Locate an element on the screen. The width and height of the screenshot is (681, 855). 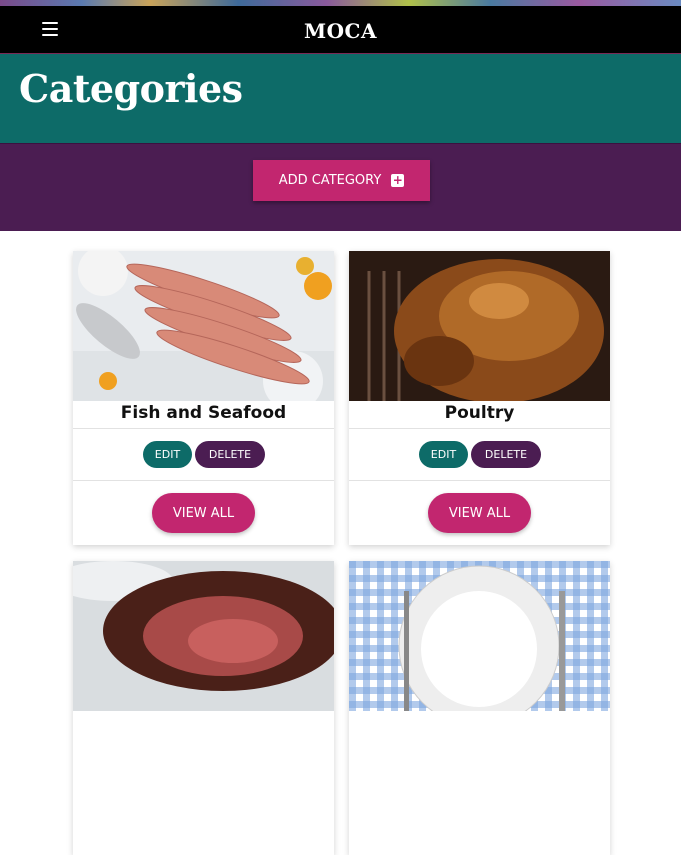
category-title: Fish and Seafood is located at coordinates (203, 413).